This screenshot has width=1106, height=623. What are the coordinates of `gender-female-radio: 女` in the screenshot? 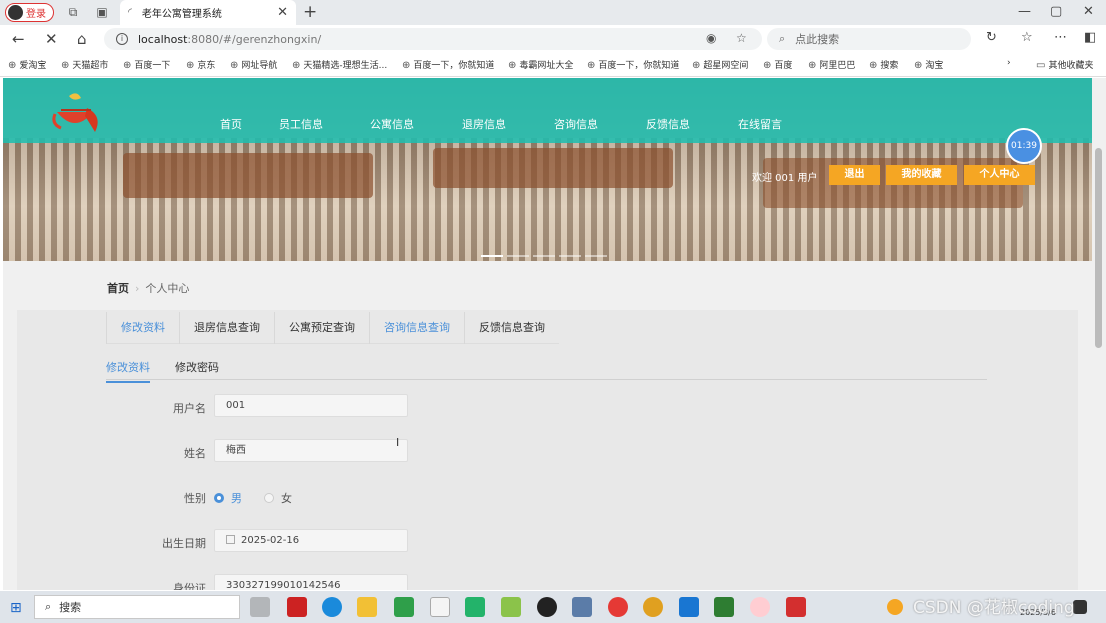 It's located at (278, 498).